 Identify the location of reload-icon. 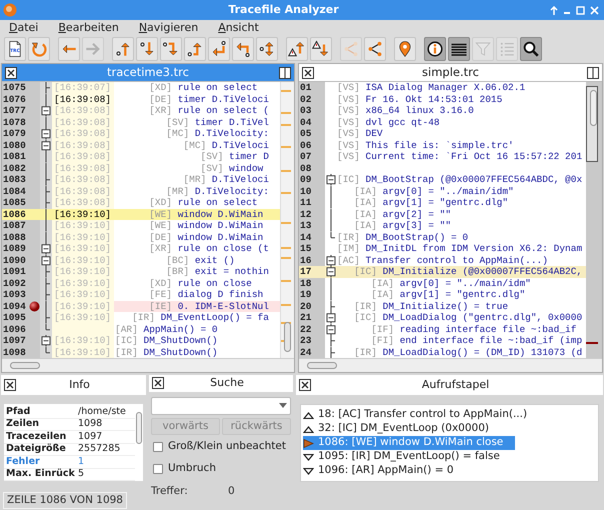
(39, 49).